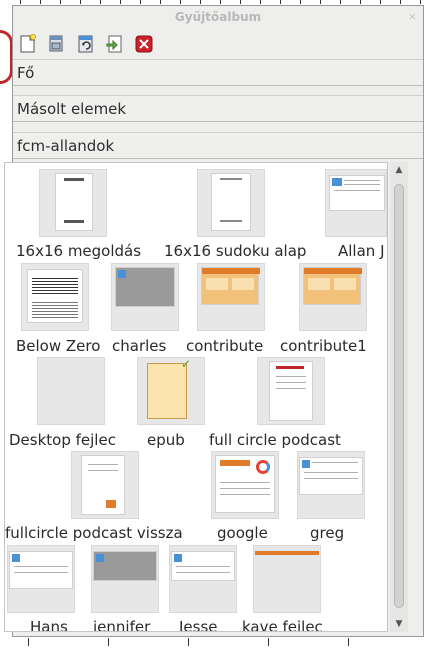 Image resolution: width=424 pixels, height=651 pixels. Describe the element at coordinates (6, 57) in the screenshot. I see `background-logo` at that location.